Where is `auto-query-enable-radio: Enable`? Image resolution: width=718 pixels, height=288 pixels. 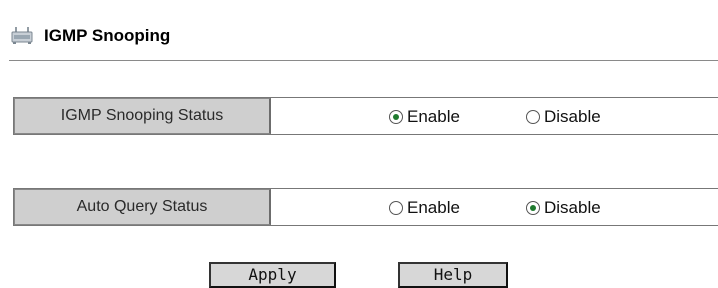
auto-query-enable-radio: Enable is located at coordinates (424, 208).